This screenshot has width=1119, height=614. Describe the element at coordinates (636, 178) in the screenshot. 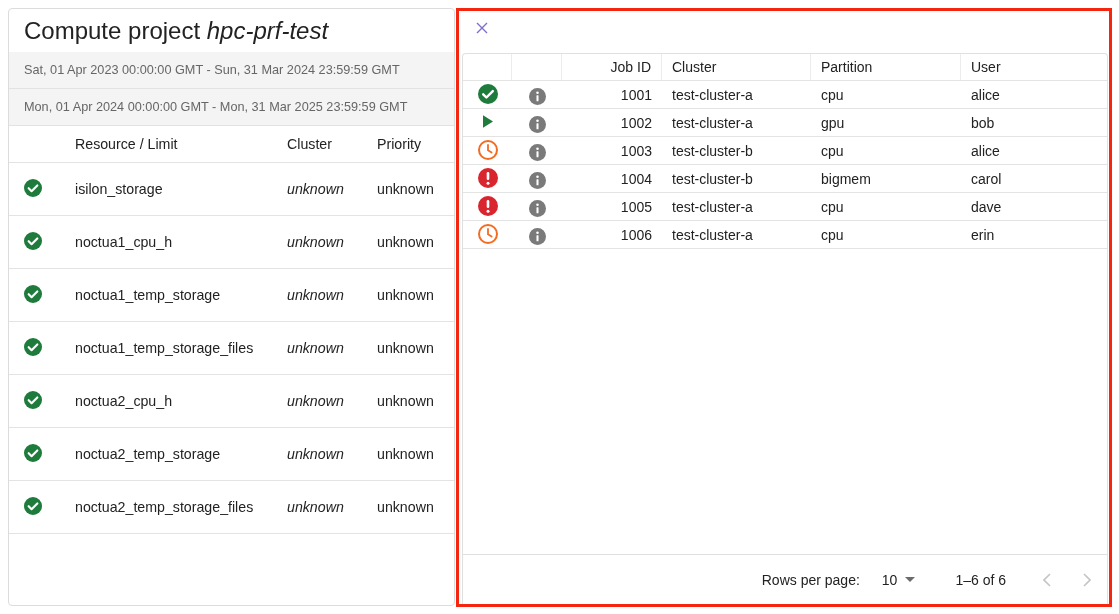

I see `table-cell: 1004` at that location.